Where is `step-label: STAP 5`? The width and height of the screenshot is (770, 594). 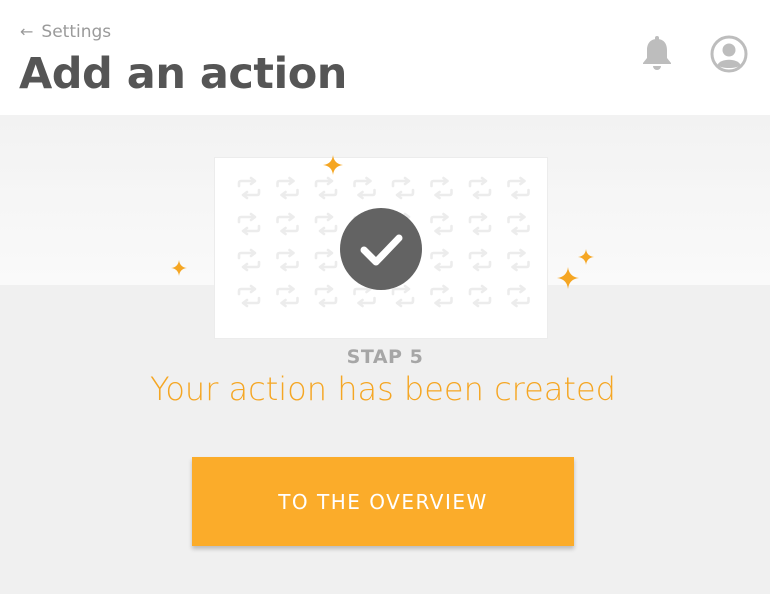 step-label: STAP 5 is located at coordinates (385, 357).